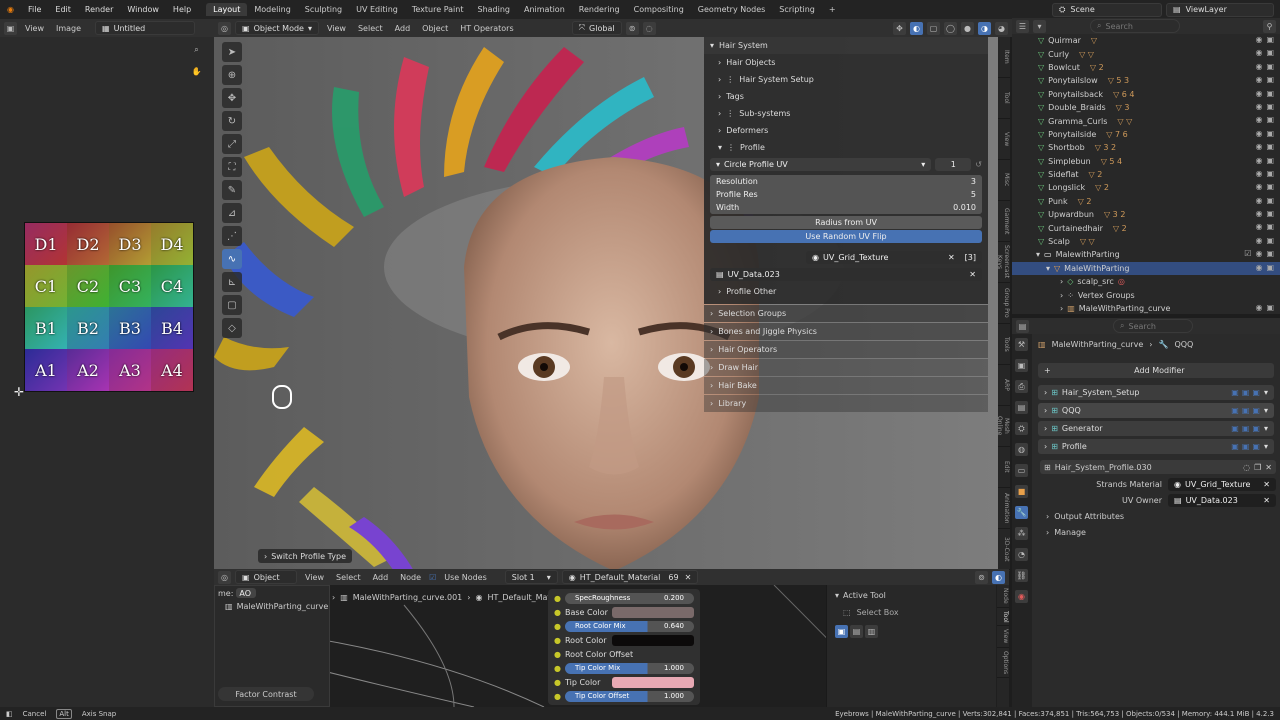  I want to click on sidetab-misc: Misc, so click(1004, 180).